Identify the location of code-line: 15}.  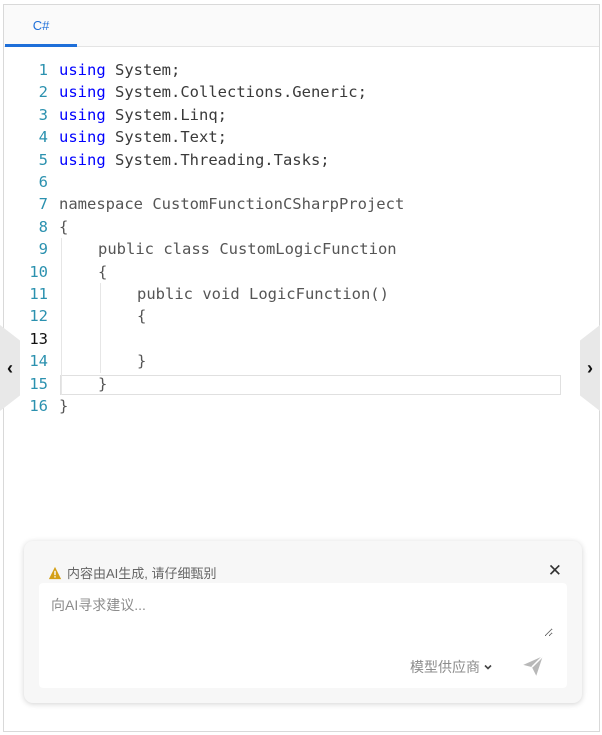
(301, 384).